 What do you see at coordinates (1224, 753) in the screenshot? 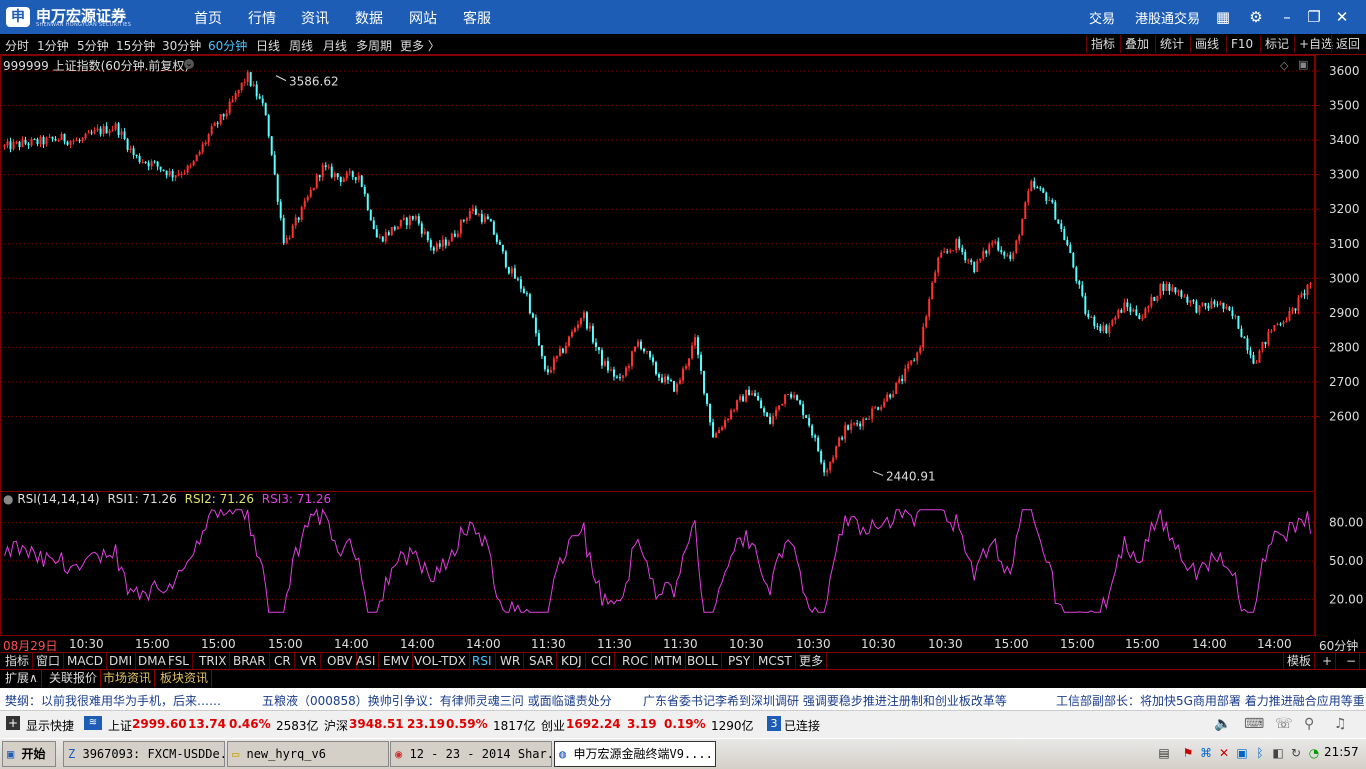
I see `tray-mute-icon: ✕` at bounding box center [1224, 753].